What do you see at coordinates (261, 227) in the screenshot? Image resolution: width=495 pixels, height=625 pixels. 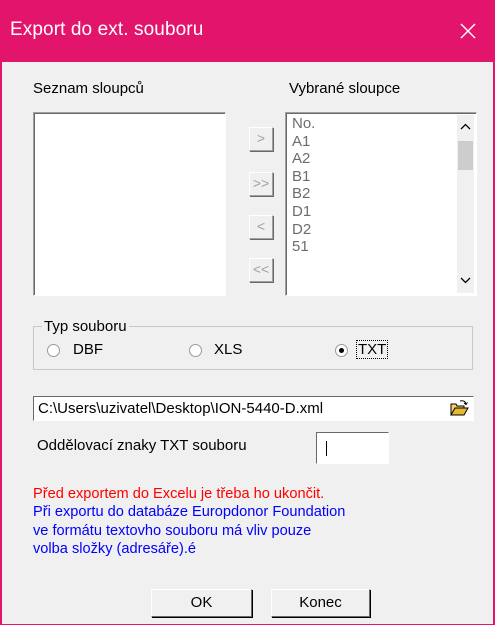 I see `remove-one-button: <` at bounding box center [261, 227].